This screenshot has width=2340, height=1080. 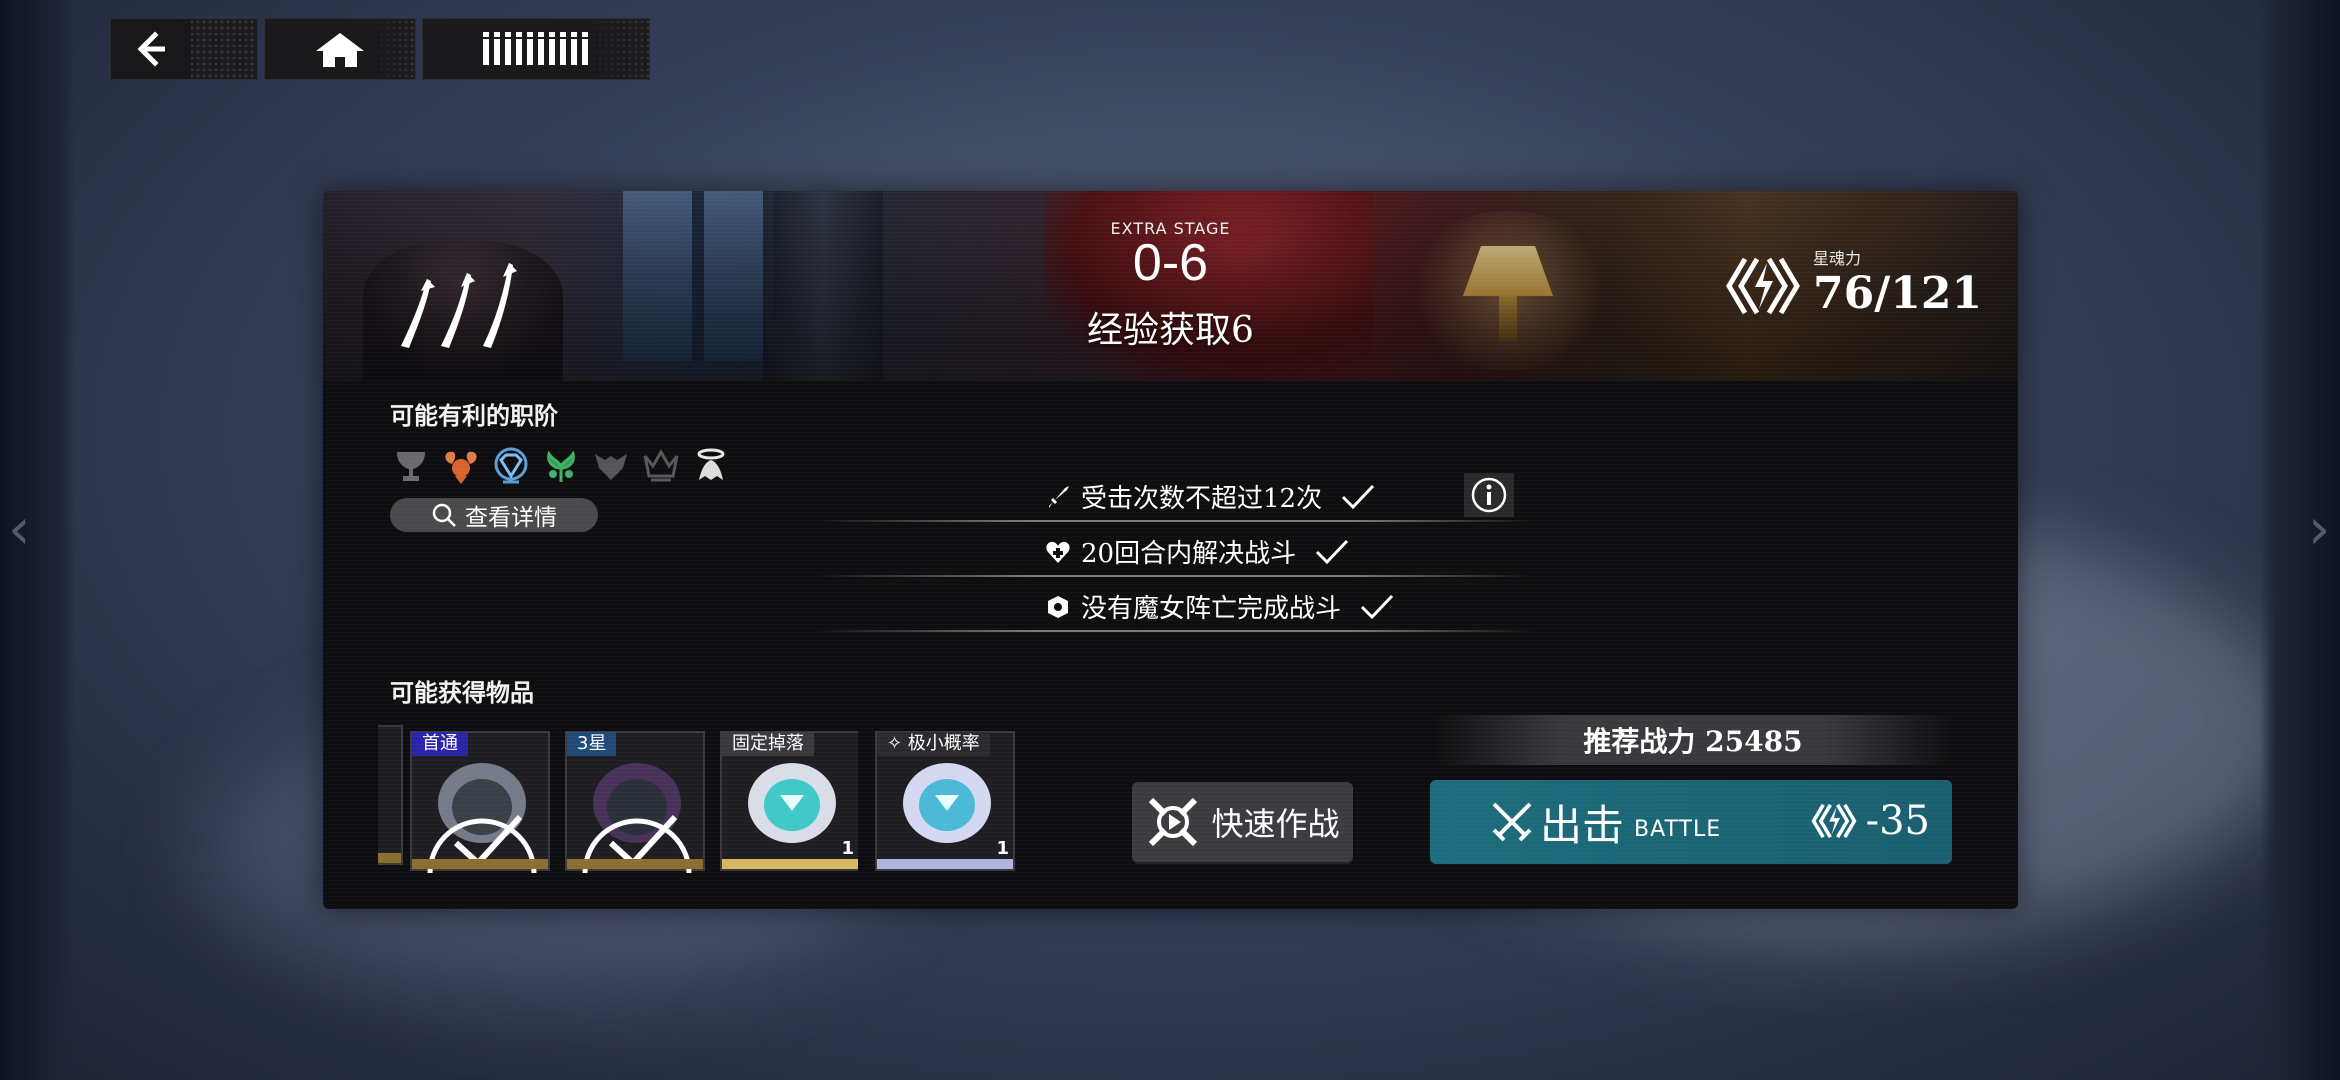 What do you see at coordinates (474, 415) in the screenshot?
I see `advantage-title: 可能有利的职阶` at bounding box center [474, 415].